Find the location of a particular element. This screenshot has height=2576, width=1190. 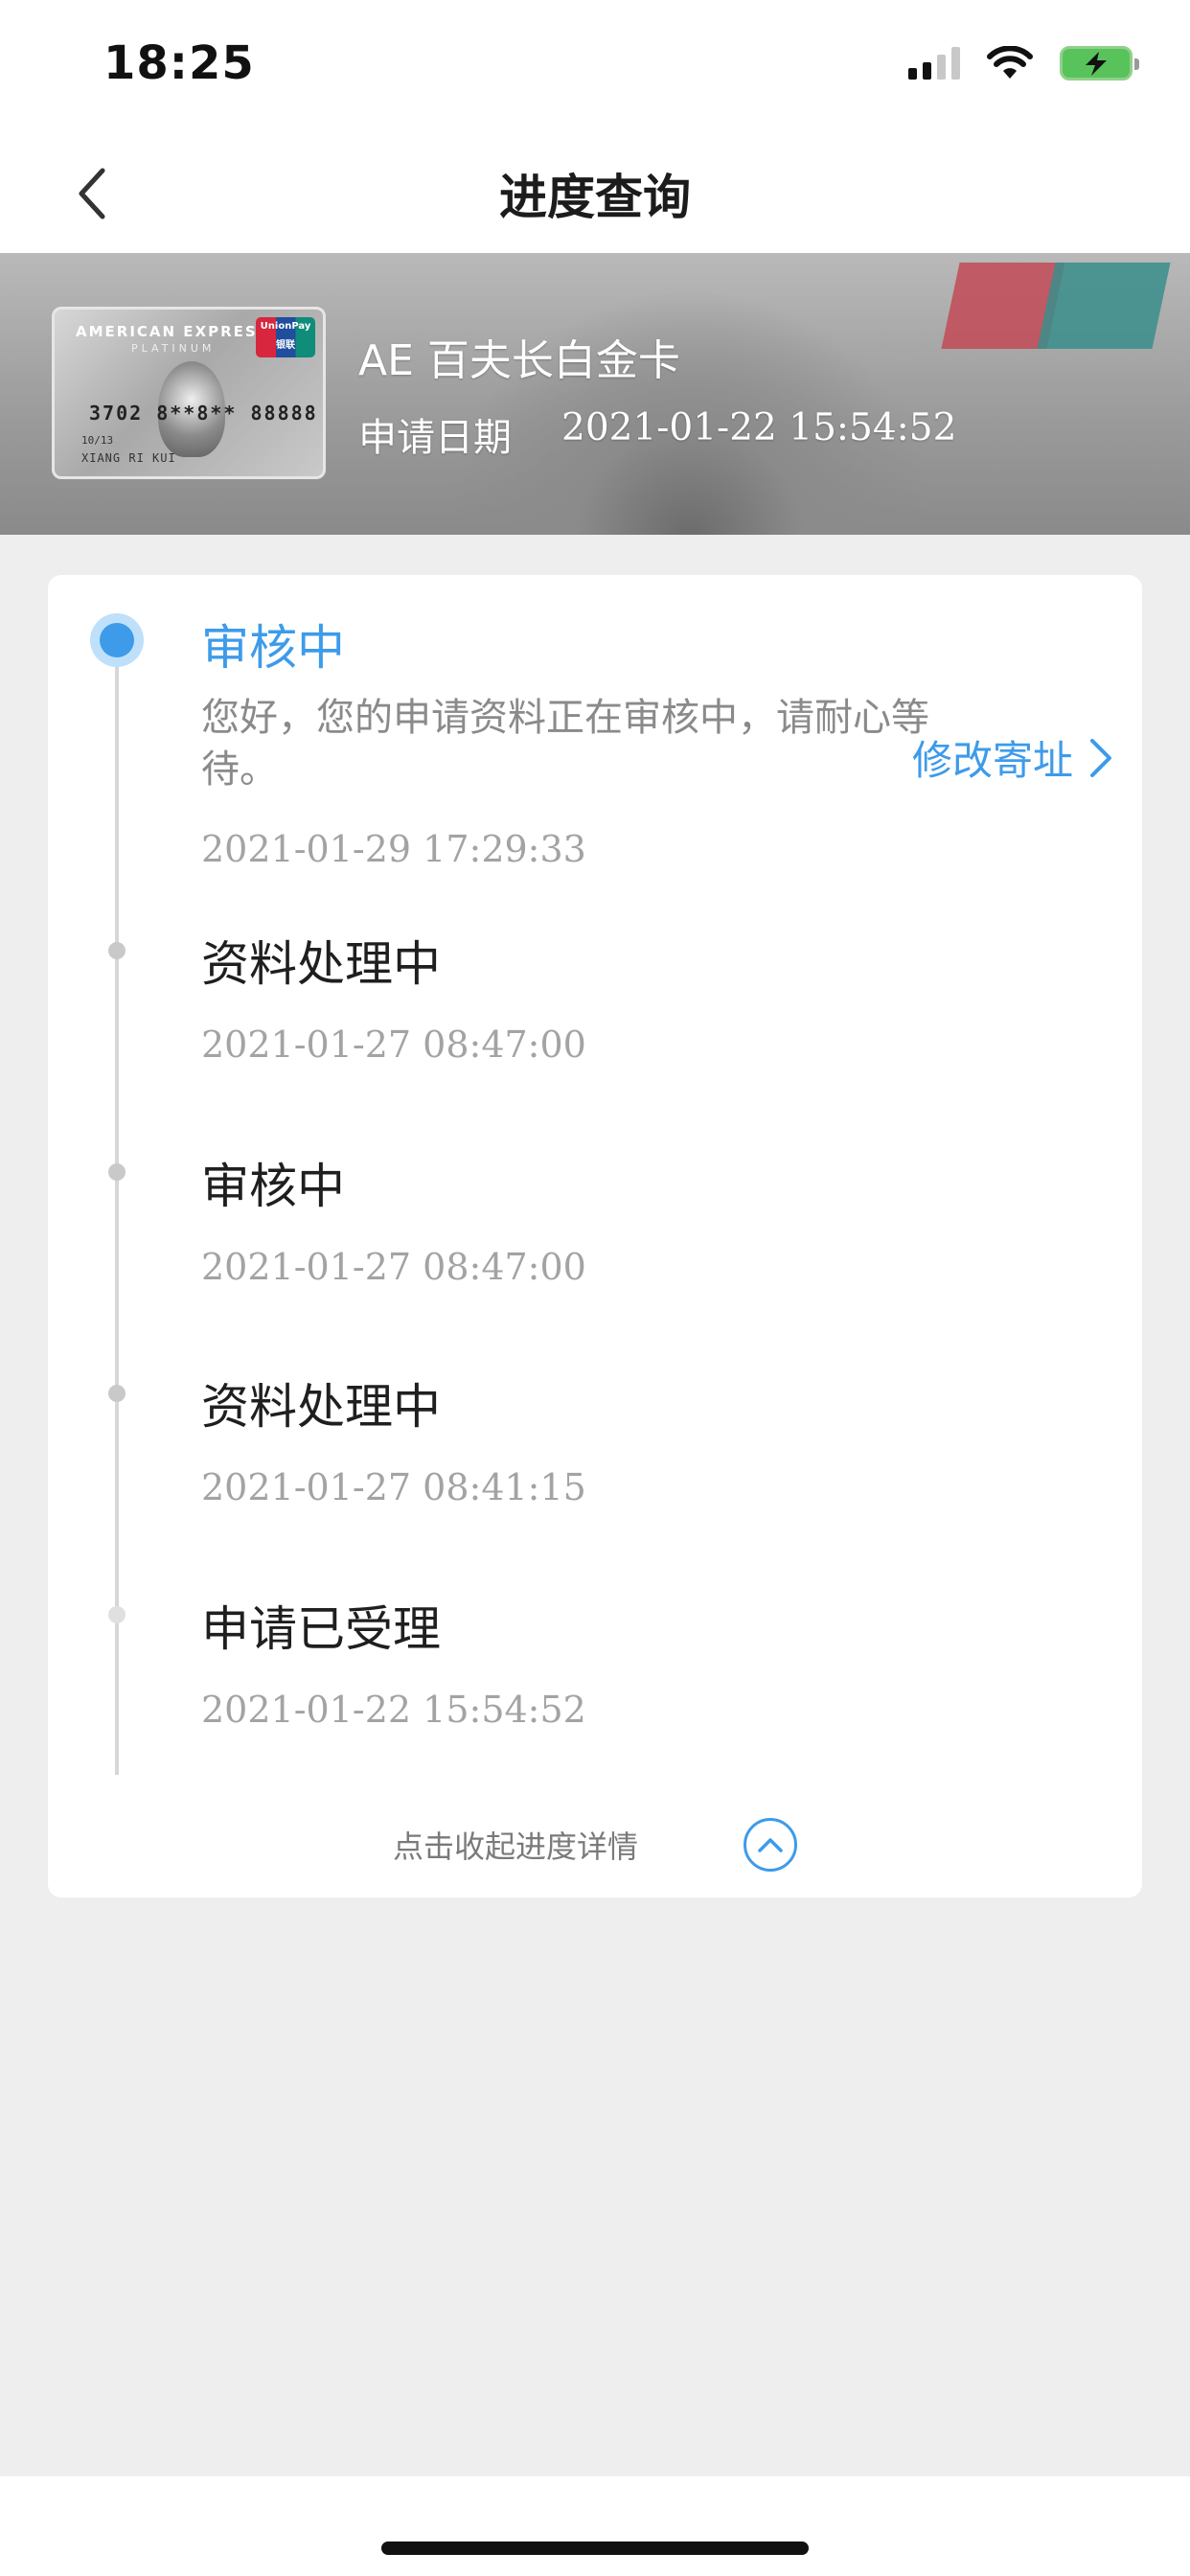

battery-charging-icon is located at coordinates (1100, 63).